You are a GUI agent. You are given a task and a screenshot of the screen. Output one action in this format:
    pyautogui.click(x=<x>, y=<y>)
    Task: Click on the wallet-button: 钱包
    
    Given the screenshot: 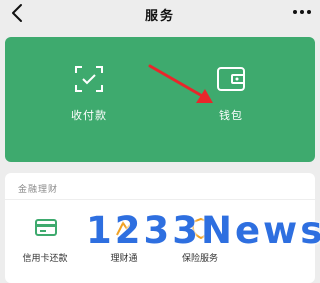 What is the action you would take?
    pyautogui.click(x=231, y=100)
    